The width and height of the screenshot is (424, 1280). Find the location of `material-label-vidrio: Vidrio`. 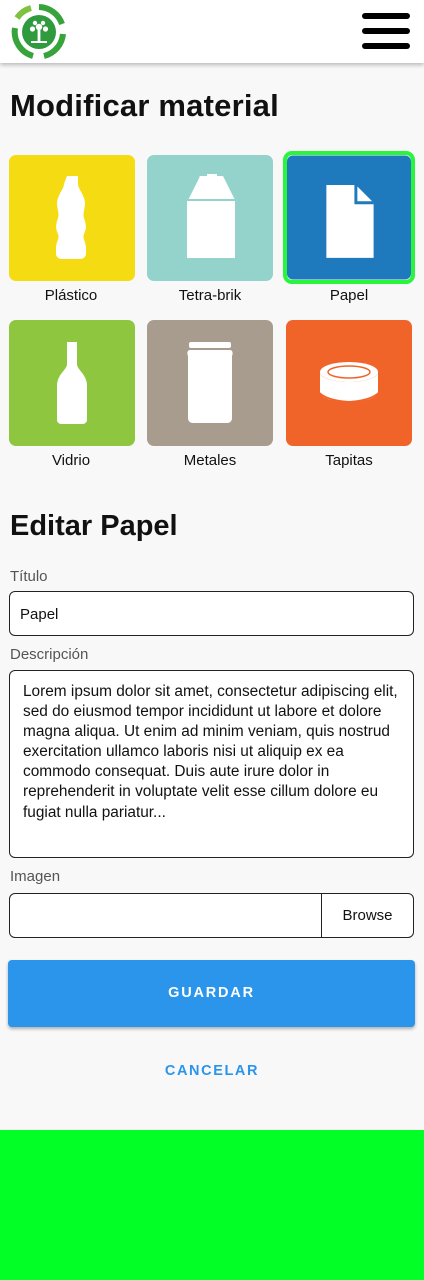

material-label-vidrio: Vidrio is located at coordinates (71, 460).